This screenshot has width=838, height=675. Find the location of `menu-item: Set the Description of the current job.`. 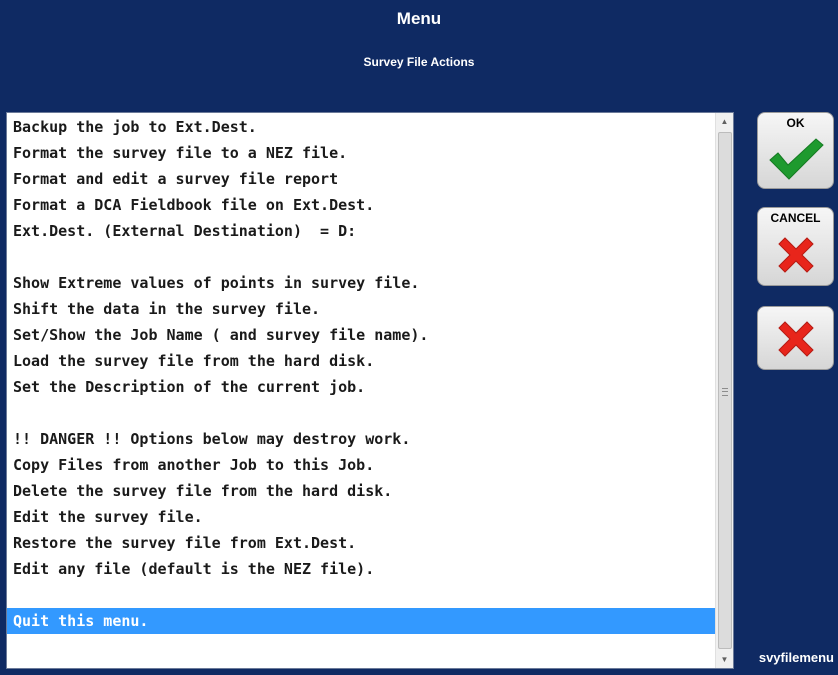

menu-item: Set the Description of the current job. is located at coordinates (361, 387).